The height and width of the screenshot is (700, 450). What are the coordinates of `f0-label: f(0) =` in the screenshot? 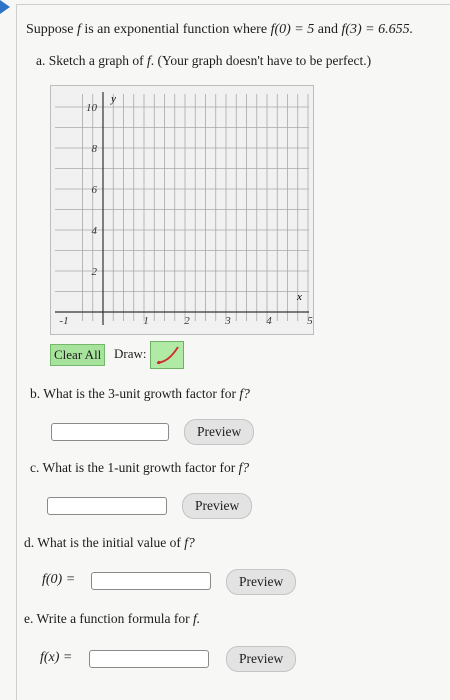 It's located at (59, 579).